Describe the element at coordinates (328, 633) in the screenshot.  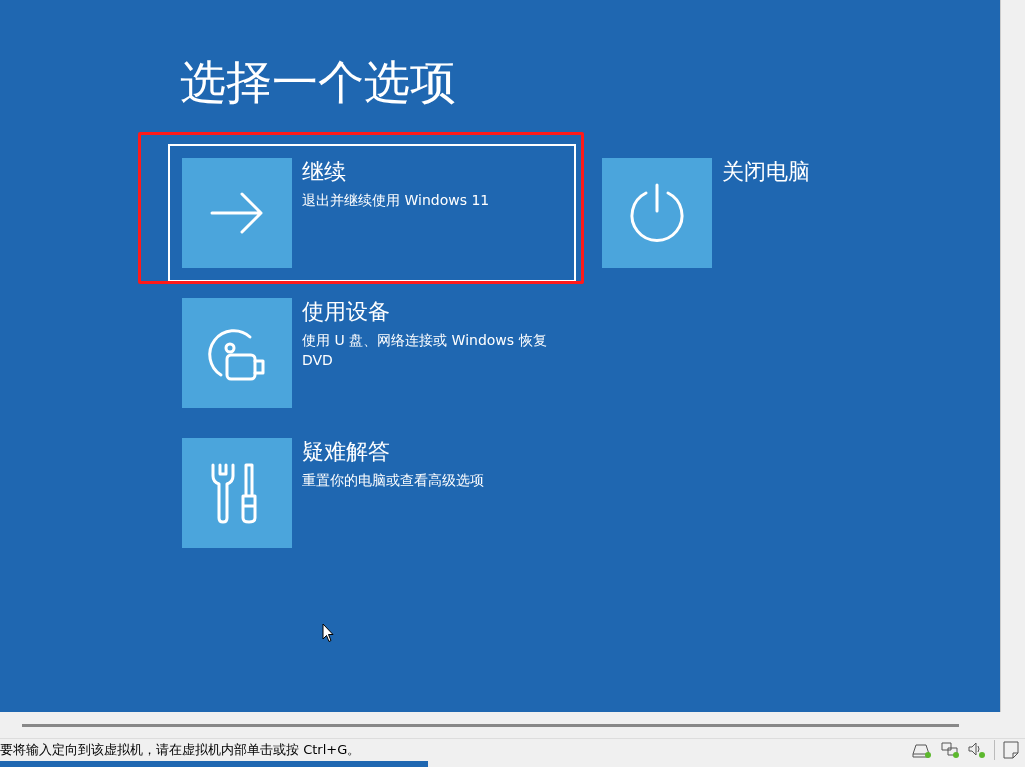
I see `mouse-pointer-icon` at that location.